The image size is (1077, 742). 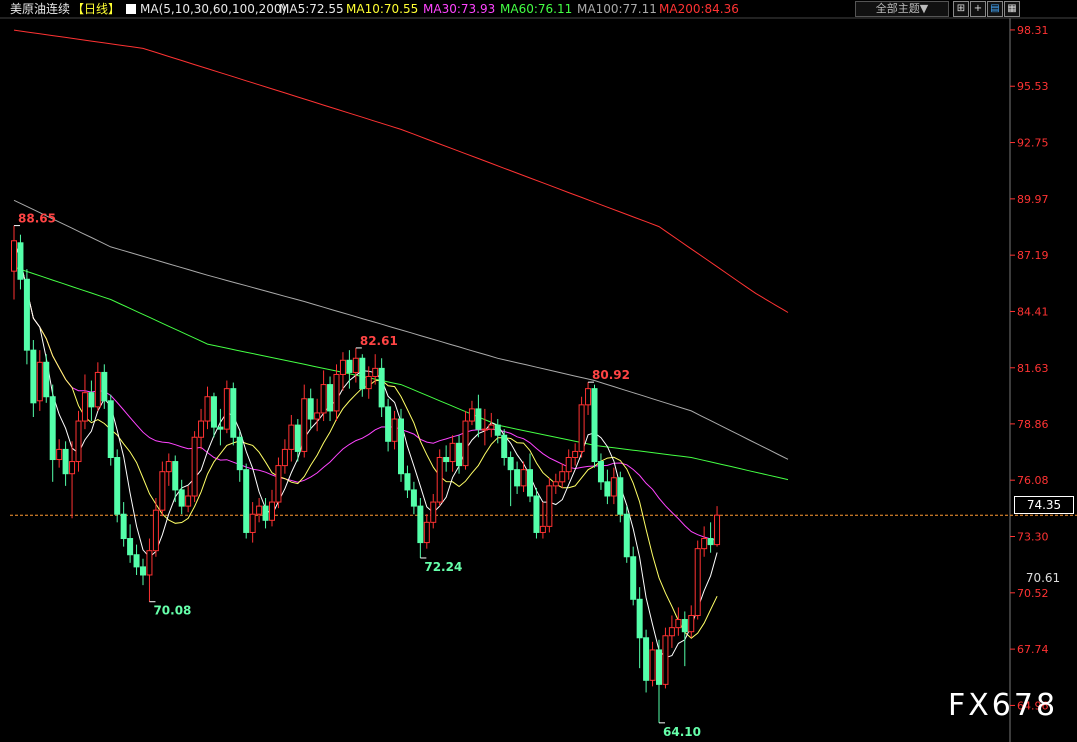 What do you see at coordinates (1044, 505) in the screenshot?
I see `current-price-tag: 74.35` at bounding box center [1044, 505].